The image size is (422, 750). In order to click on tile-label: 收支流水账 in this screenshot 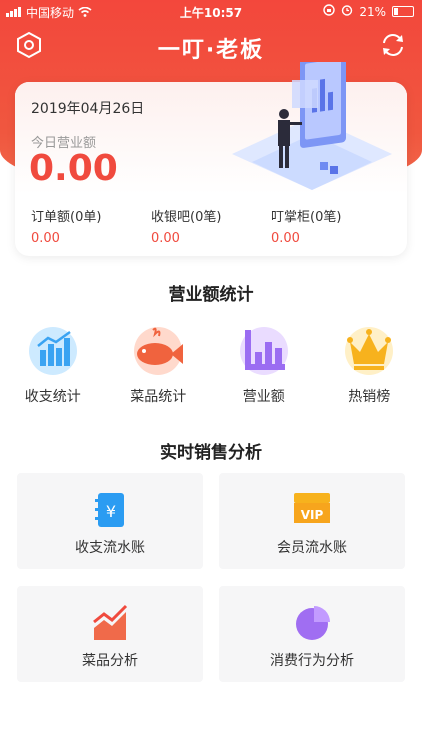, I will do `click(110, 548)`.